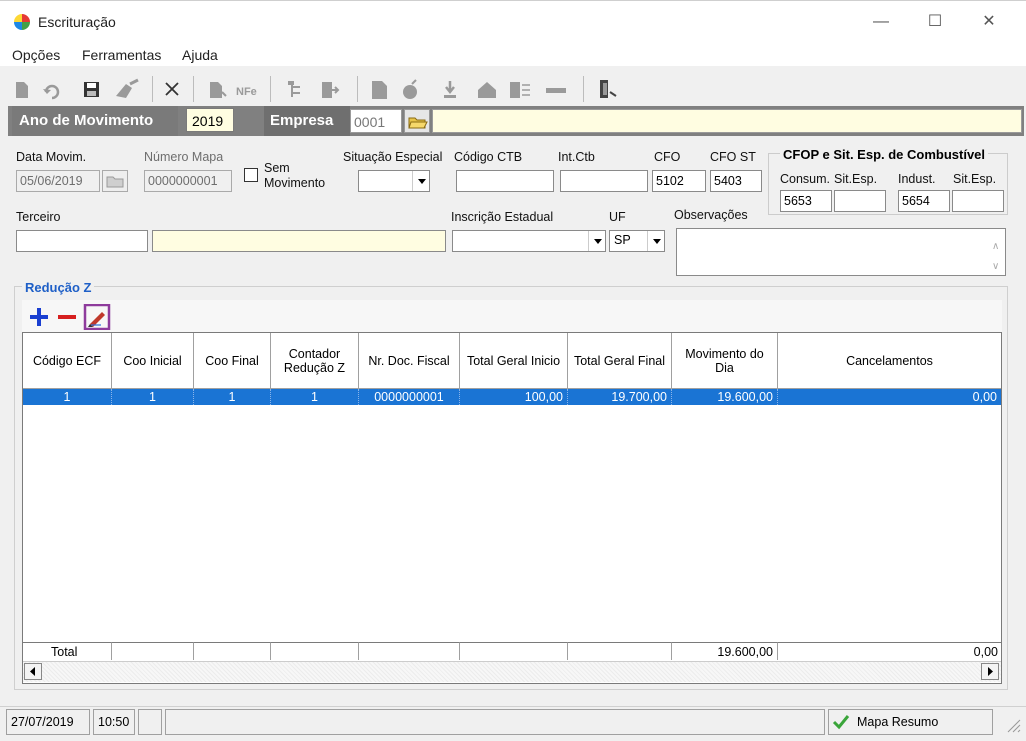 This screenshot has width=1026, height=741. I want to click on numero-mapa-label: Número Mapa, so click(184, 157).